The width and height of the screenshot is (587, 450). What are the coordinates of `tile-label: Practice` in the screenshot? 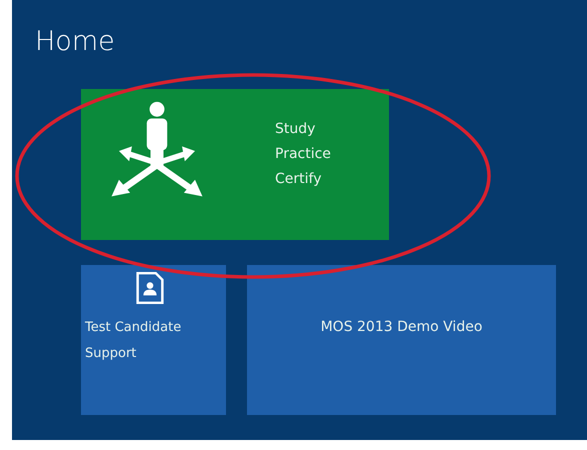 It's located at (303, 154).